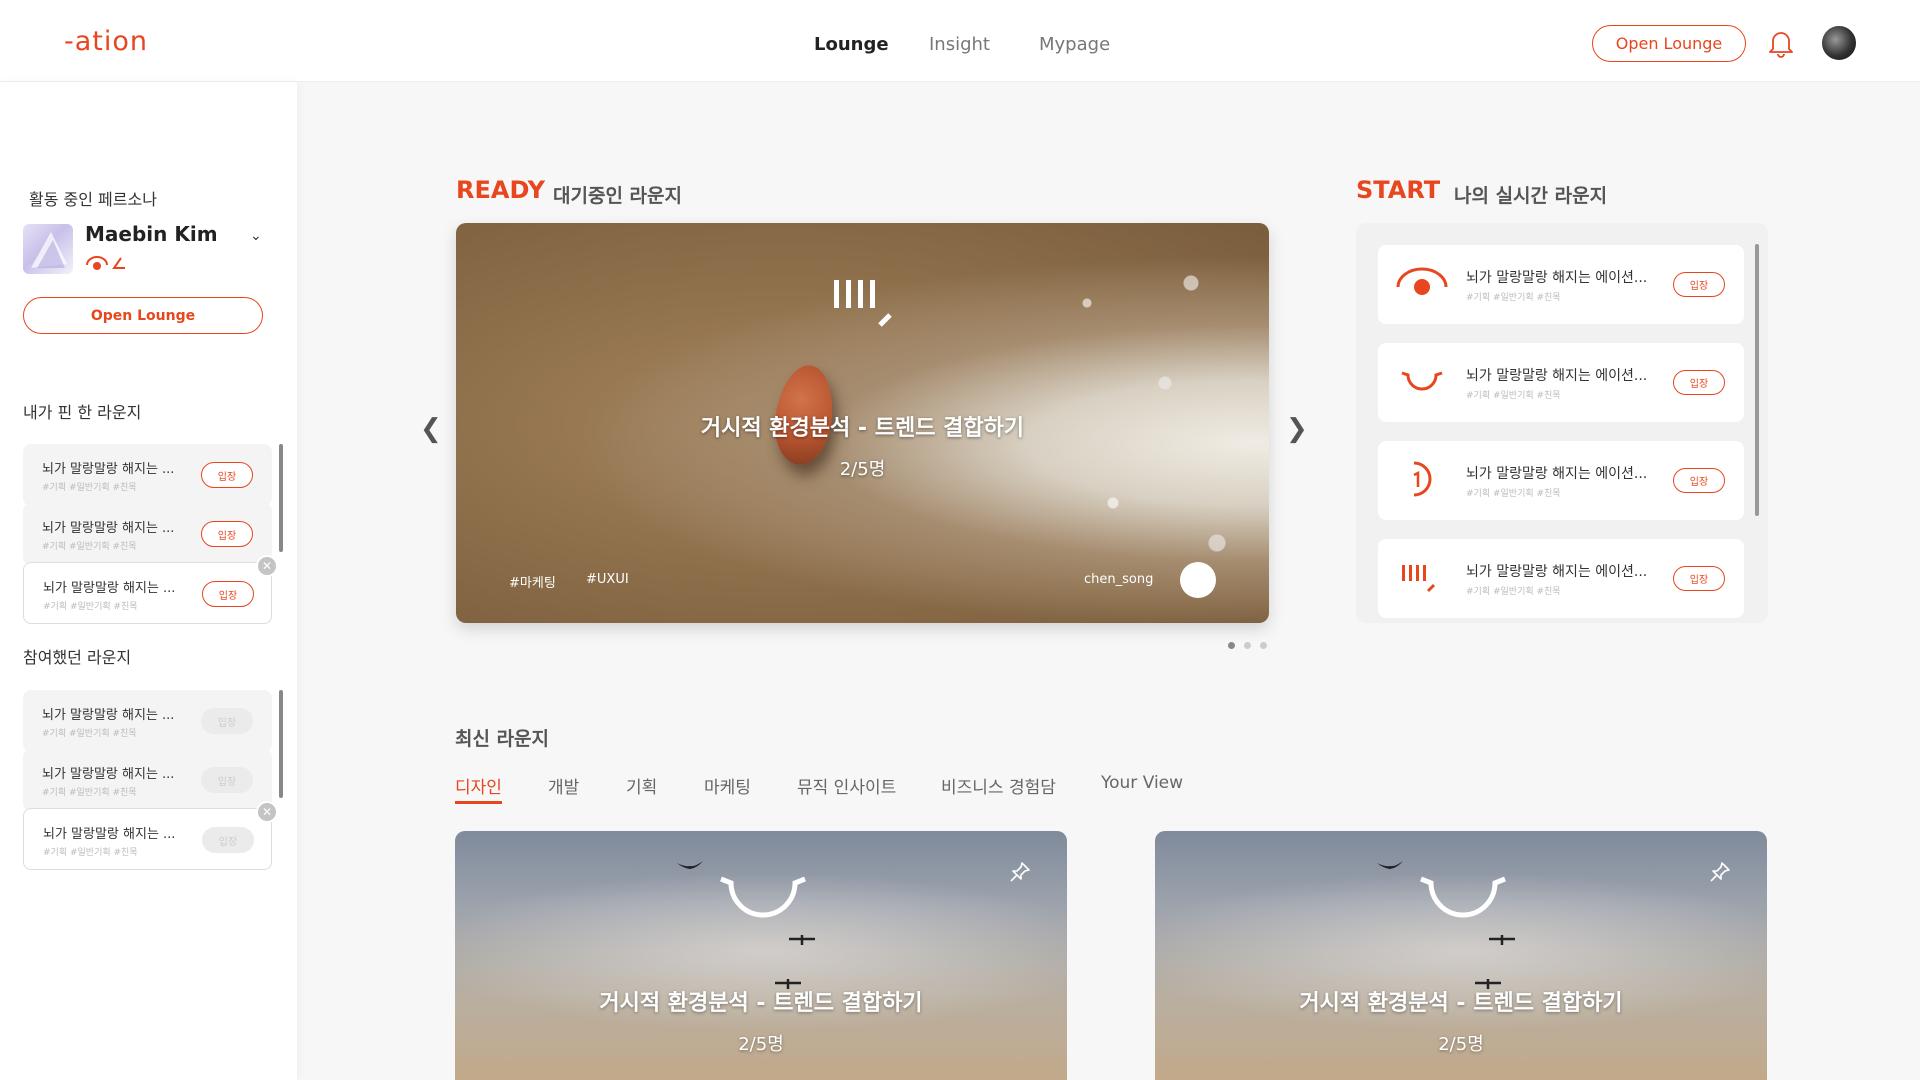 The height and width of the screenshot is (1080, 1920). Describe the element at coordinates (727, 785) in the screenshot. I see `tab-marketing: 마케팅` at that location.